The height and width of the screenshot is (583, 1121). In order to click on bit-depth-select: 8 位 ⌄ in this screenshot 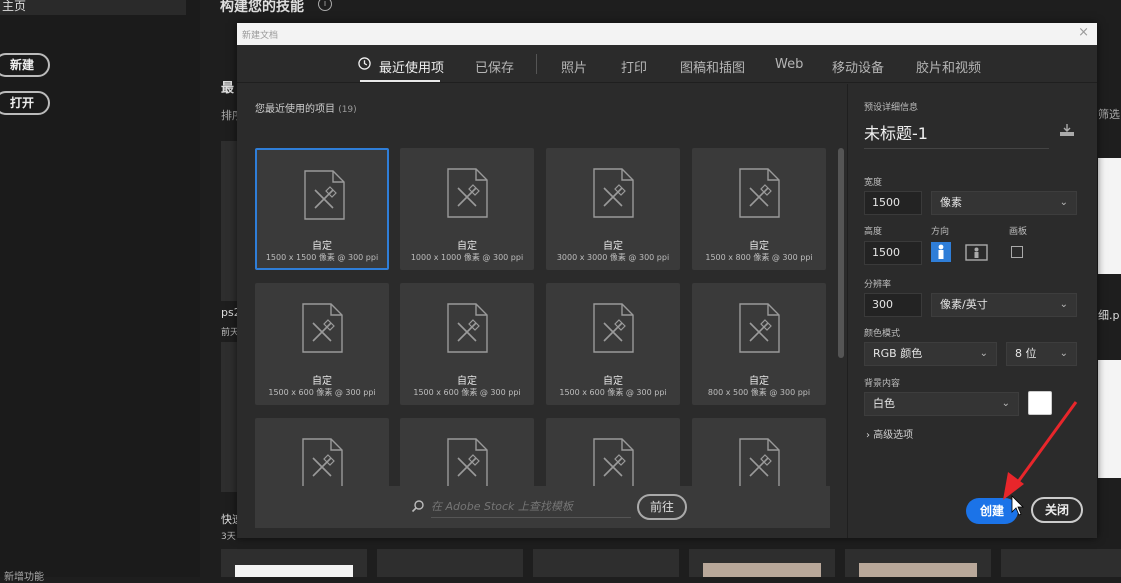, I will do `click(1041, 354)`.